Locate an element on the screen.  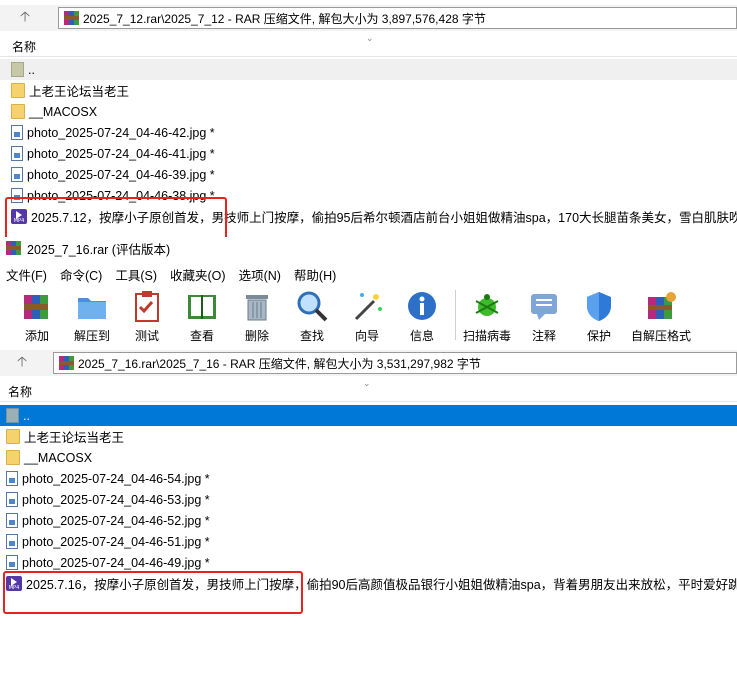
toolbar-button-3: 查看 is located at coordinates (202, 316).